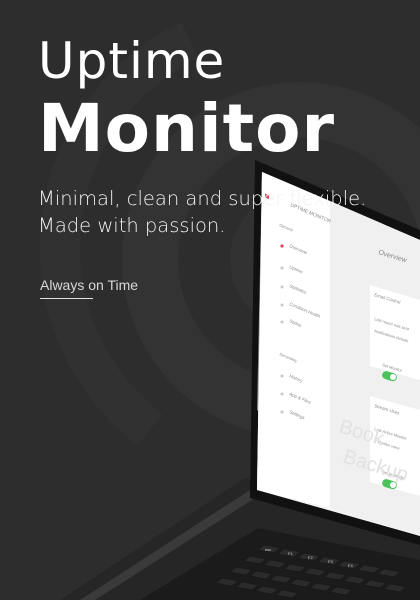 The image size is (420, 600). What do you see at coordinates (387, 298) in the screenshot?
I see `card-1-title: Email Control` at bounding box center [387, 298].